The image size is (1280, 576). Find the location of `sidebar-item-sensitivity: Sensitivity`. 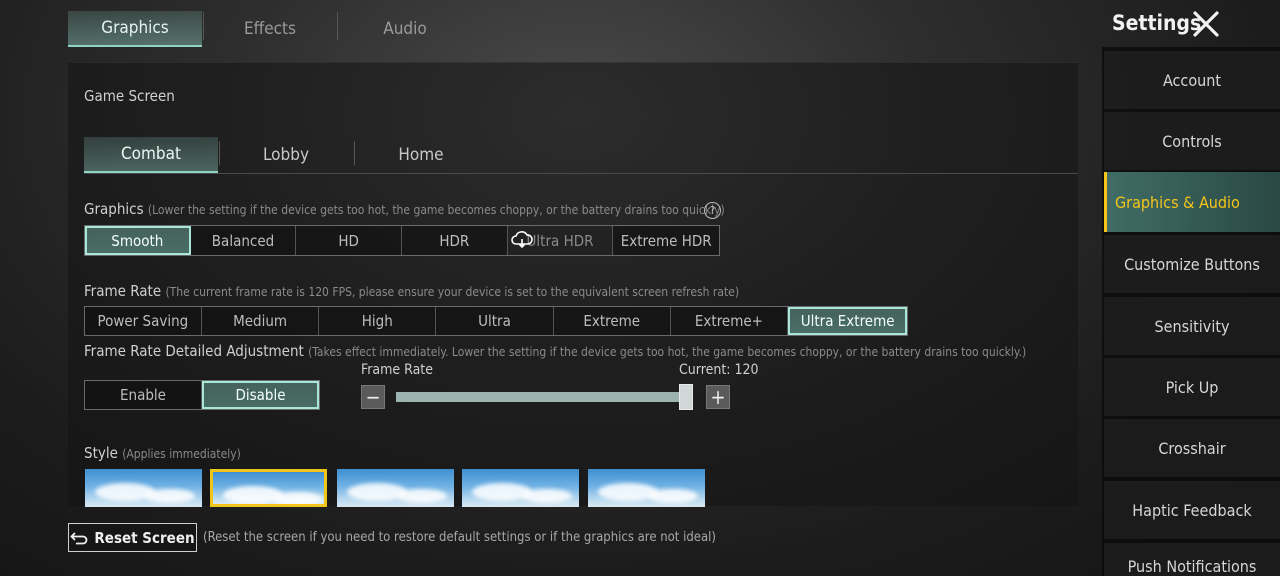

sidebar-item-sensitivity: Sensitivity is located at coordinates (1192, 326).